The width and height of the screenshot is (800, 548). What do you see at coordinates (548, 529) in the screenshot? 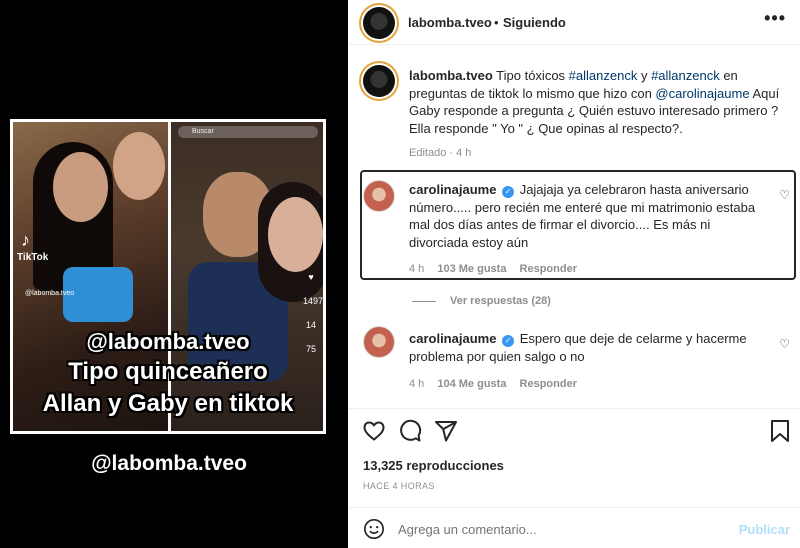
I see `add-comment-input` at bounding box center [548, 529].